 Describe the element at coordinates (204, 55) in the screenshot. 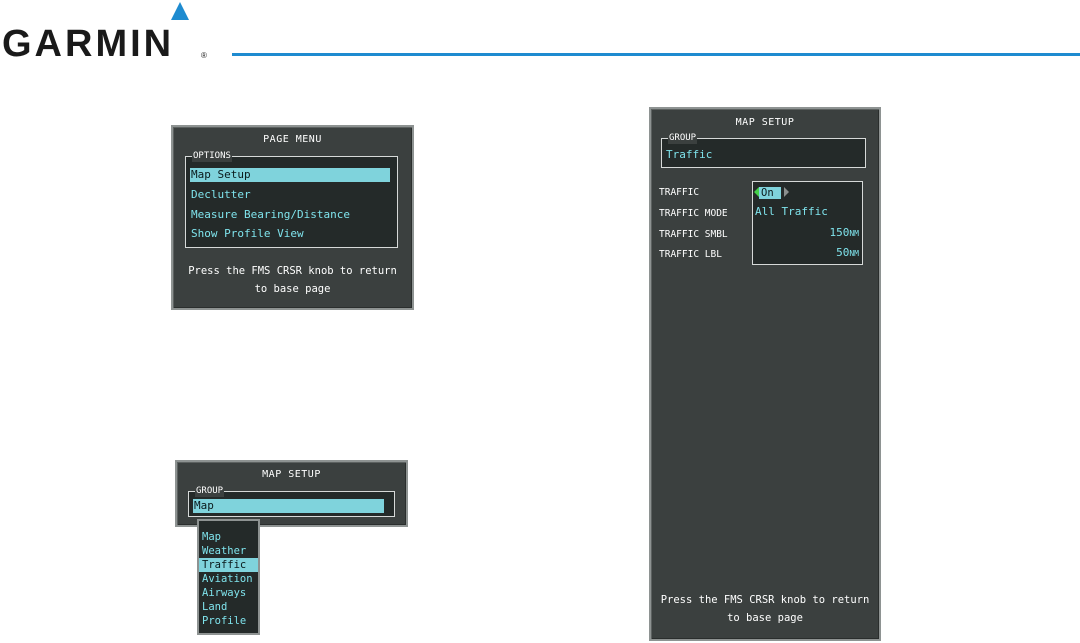

I see `registered-mark: ®` at that location.